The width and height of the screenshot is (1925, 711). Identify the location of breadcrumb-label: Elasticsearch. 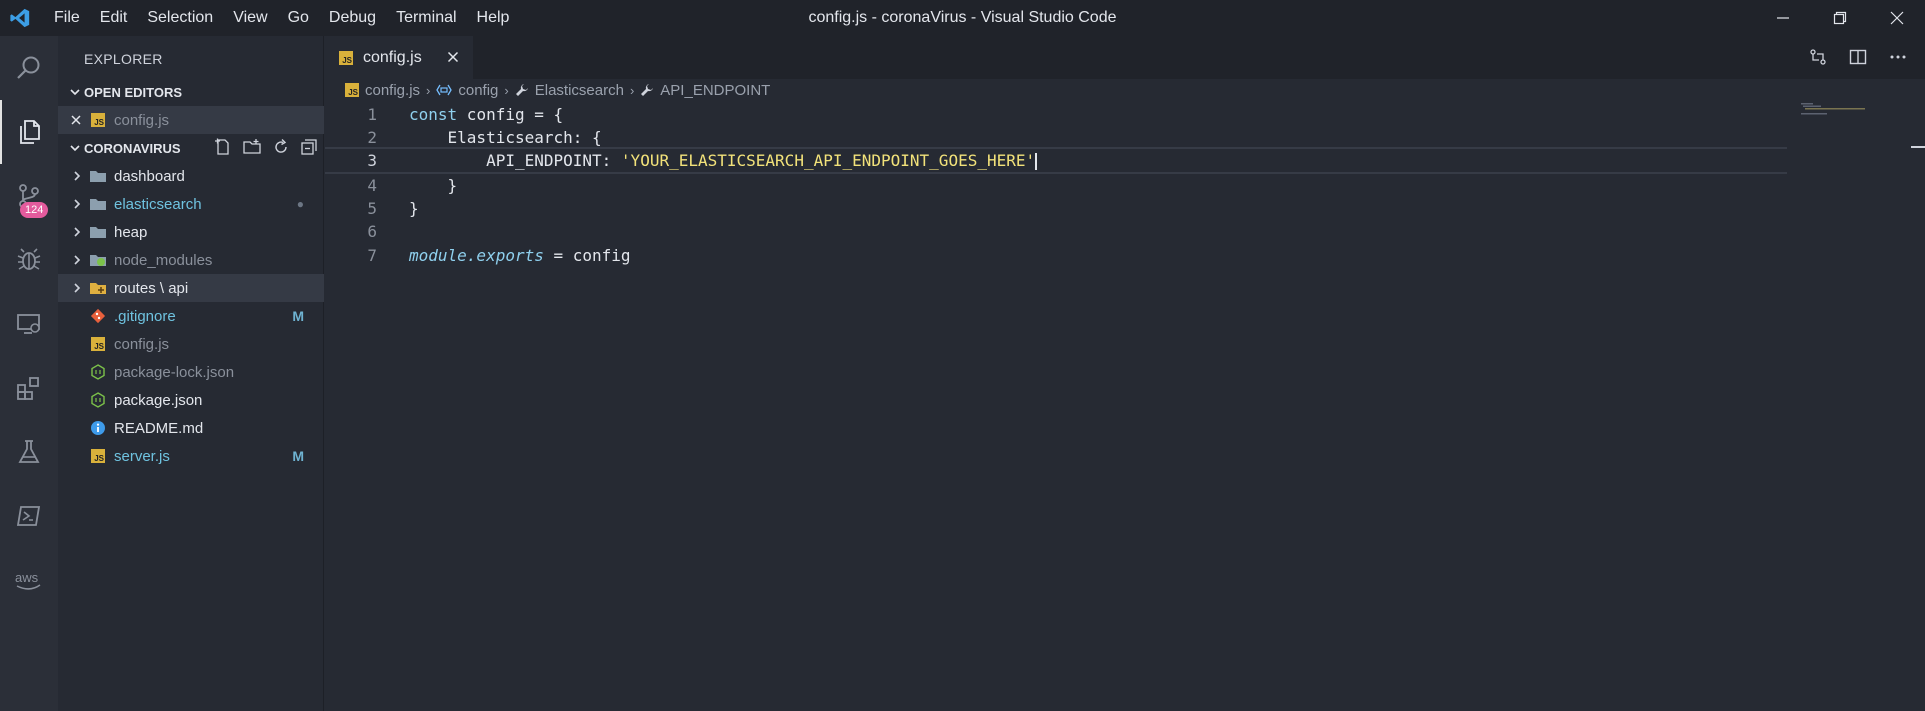
(579, 90).